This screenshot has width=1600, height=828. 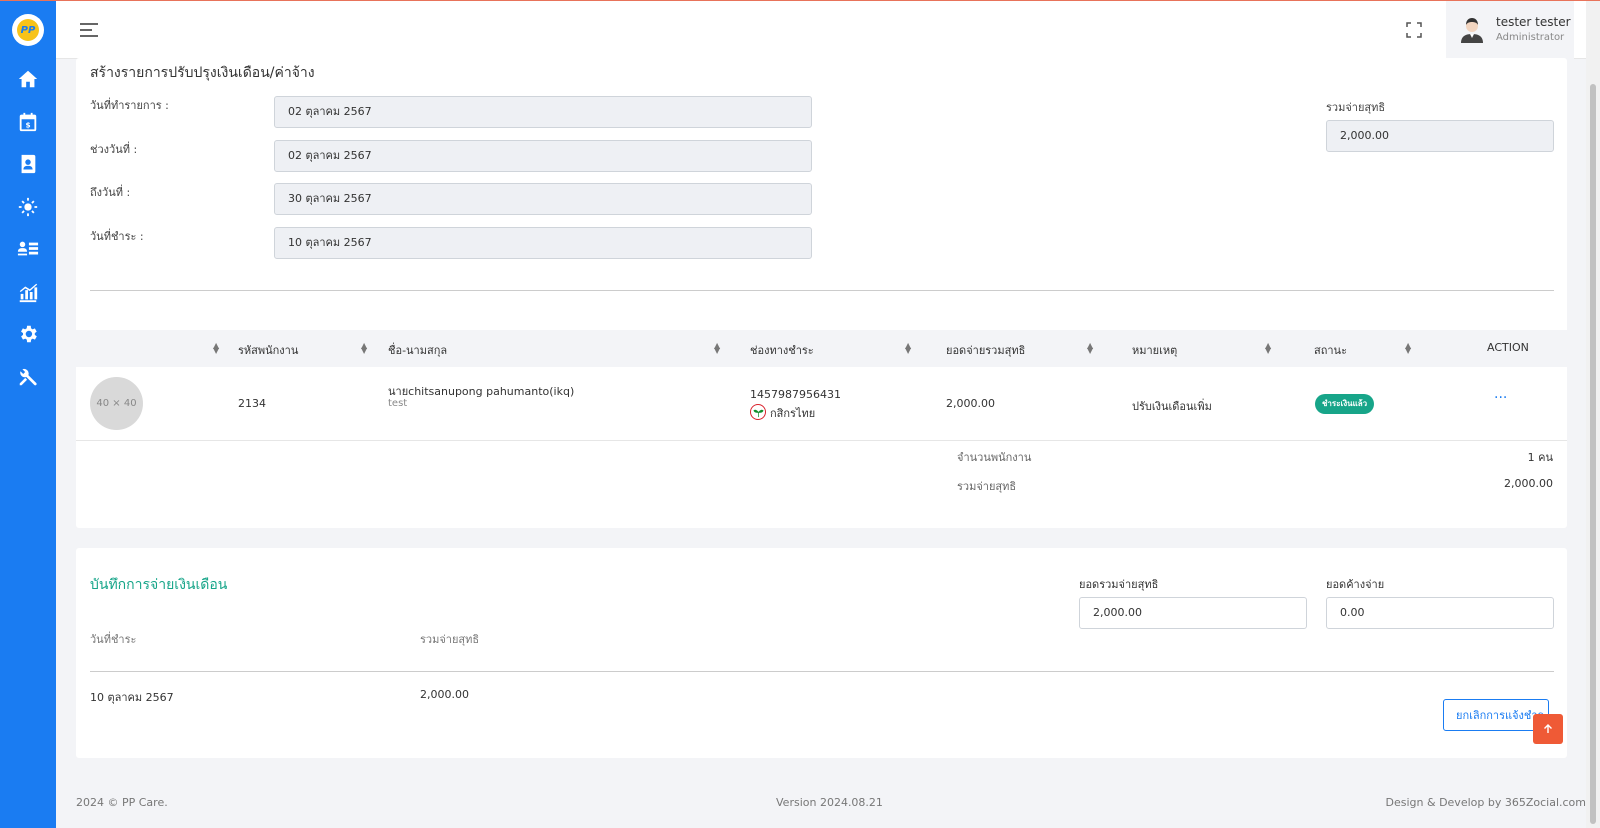 What do you see at coordinates (481, 391) in the screenshot?
I see `employee-name: นายchitsanupong pahumanto(ikq)` at bounding box center [481, 391].